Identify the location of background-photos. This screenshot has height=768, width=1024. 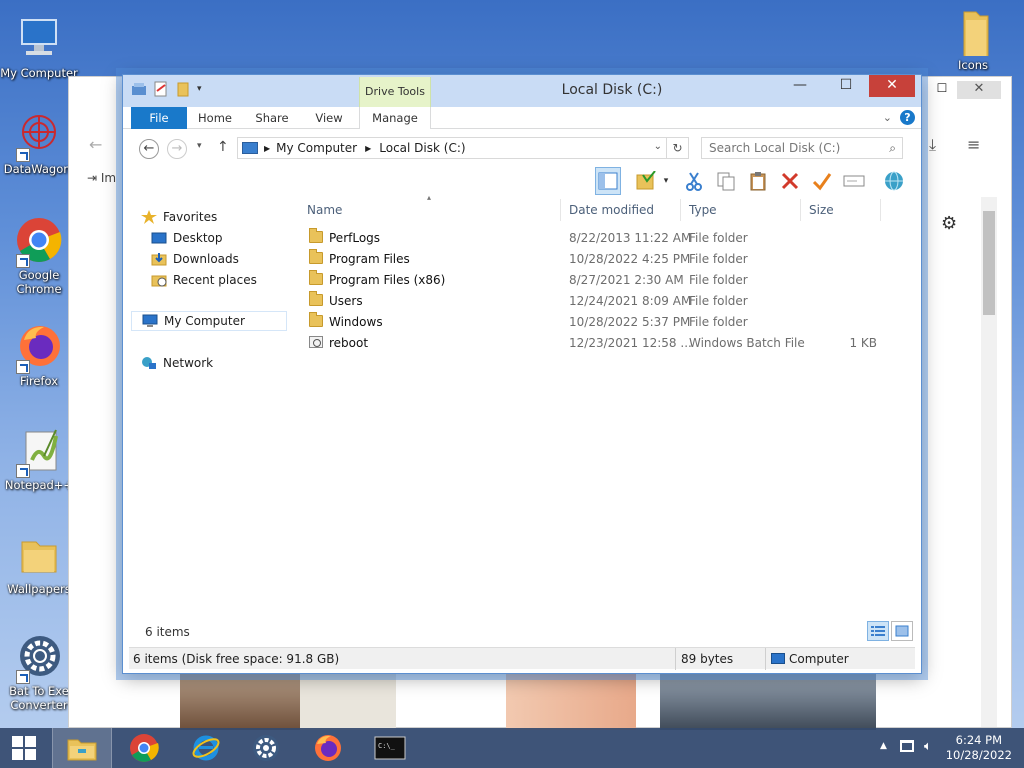
(530, 701).